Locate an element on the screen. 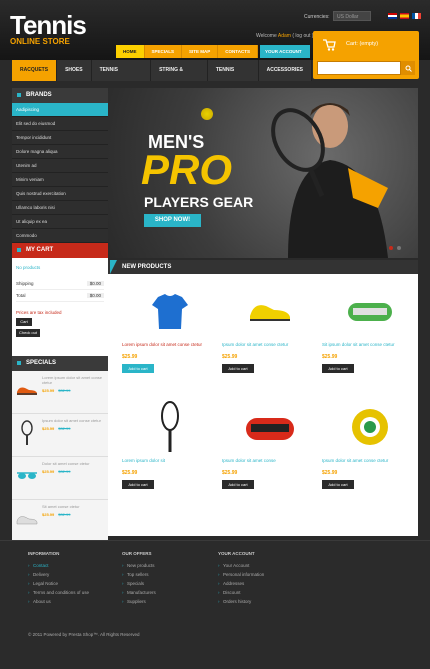  brand-item: Dolore magna aliqua is located at coordinates (60, 152).